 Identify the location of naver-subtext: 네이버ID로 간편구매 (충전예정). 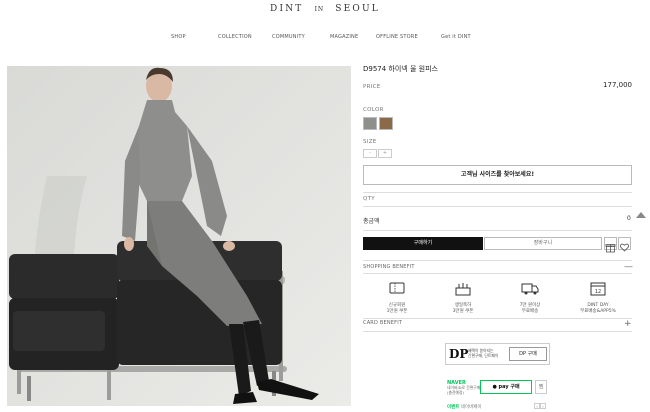
(463, 390).